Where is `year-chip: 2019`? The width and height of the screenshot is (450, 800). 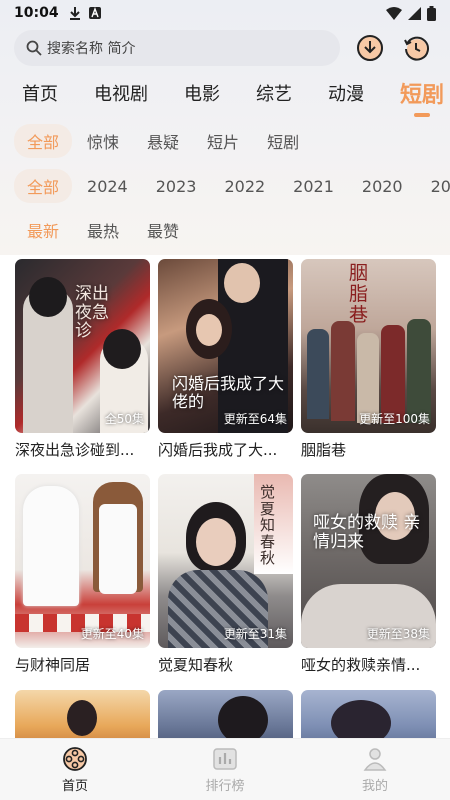 year-chip: 2019 is located at coordinates (434, 186).